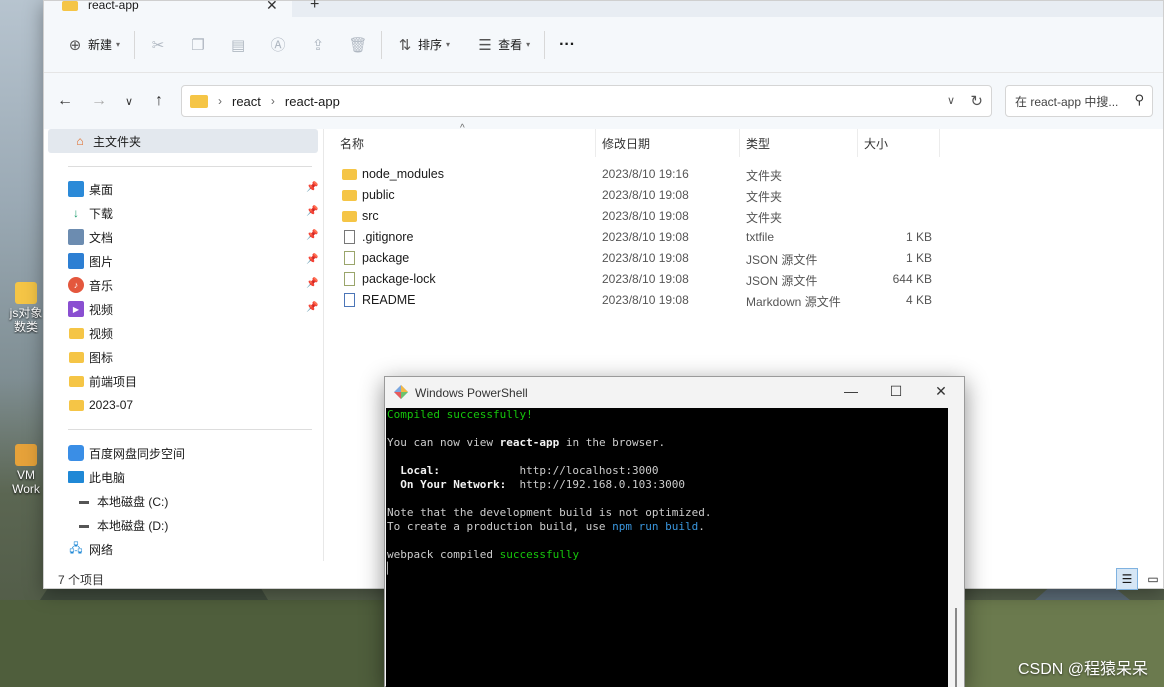  Describe the element at coordinates (956, 547) in the screenshot. I see `scrollbar` at that location.